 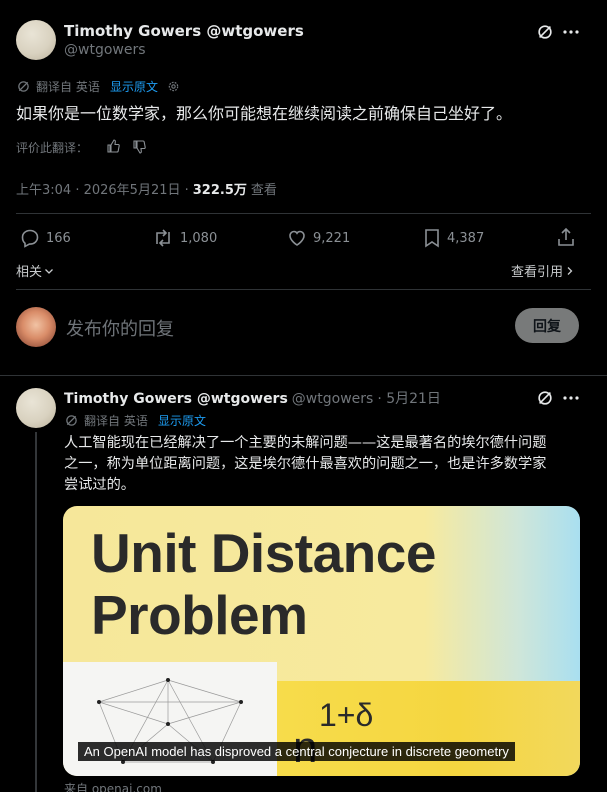 I want to click on card-title: Unit Distance Problem, so click(x=263, y=584).